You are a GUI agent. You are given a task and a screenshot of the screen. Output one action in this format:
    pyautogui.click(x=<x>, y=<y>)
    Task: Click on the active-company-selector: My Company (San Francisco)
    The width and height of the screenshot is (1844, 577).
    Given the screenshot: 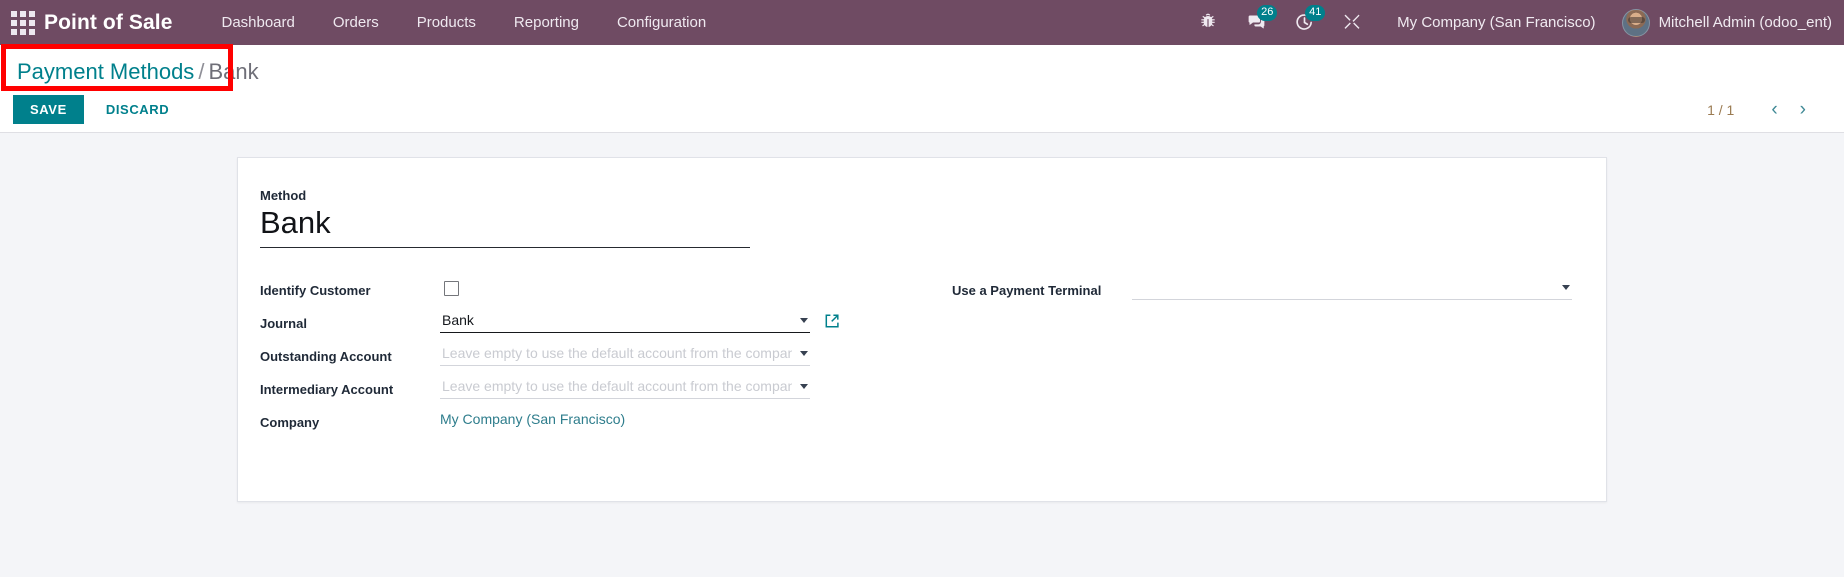 What is the action you would take?
    pyautogui.click(x=1496, y=22)
    